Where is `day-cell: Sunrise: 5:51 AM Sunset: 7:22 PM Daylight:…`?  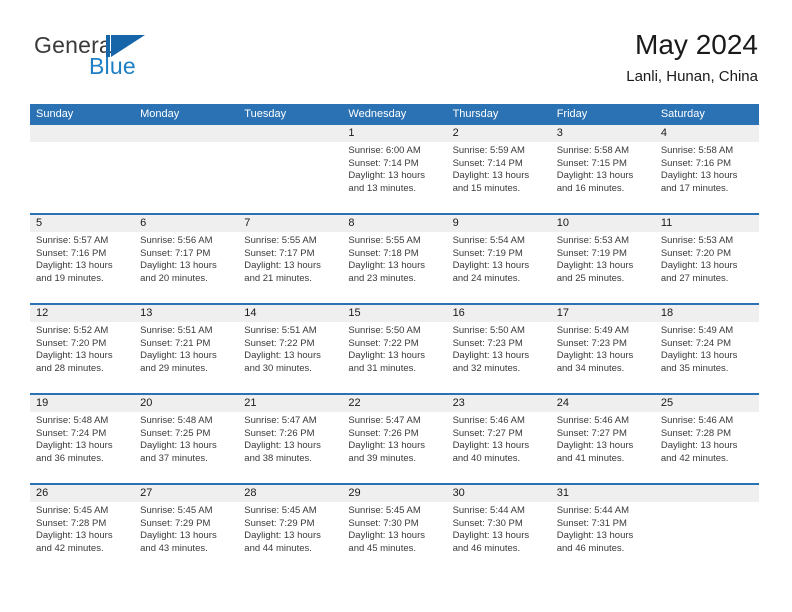 day-cell: Sunrise: 5:51 AM Sunset: 7:22 PM Daylight:… is located at coordinates (290, 357).